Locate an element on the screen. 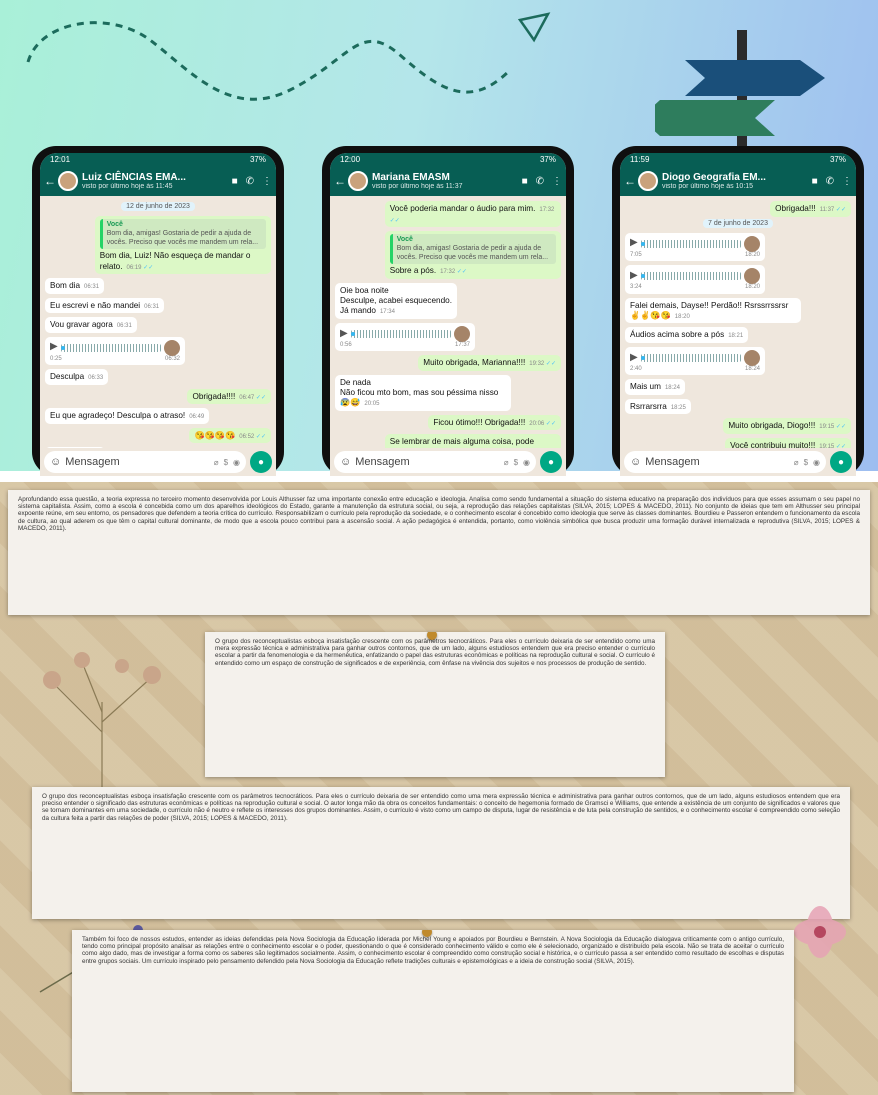 This screenshot has height=1095, width=878. message-bubble: Vou gravar agora 06:31 is located at coordinates (91, 325).